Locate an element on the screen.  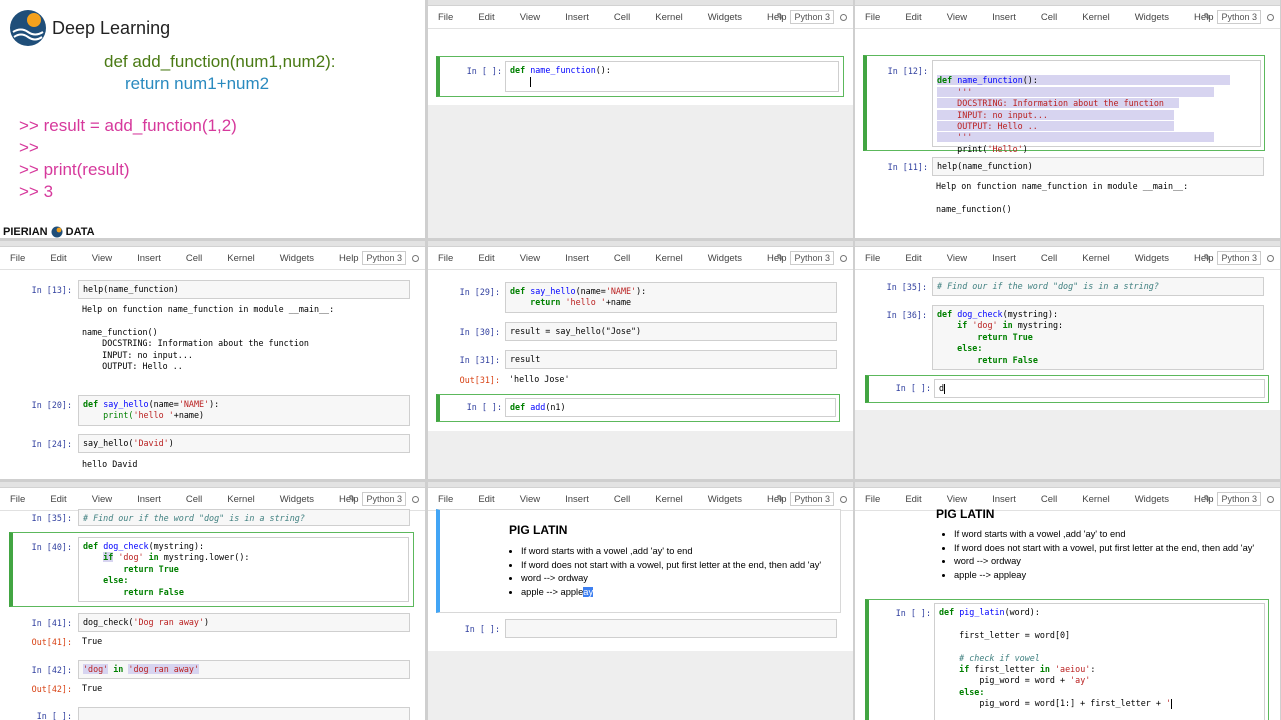
slide-repl-line-3: >> print(result) is located at coordinates (74, 169).